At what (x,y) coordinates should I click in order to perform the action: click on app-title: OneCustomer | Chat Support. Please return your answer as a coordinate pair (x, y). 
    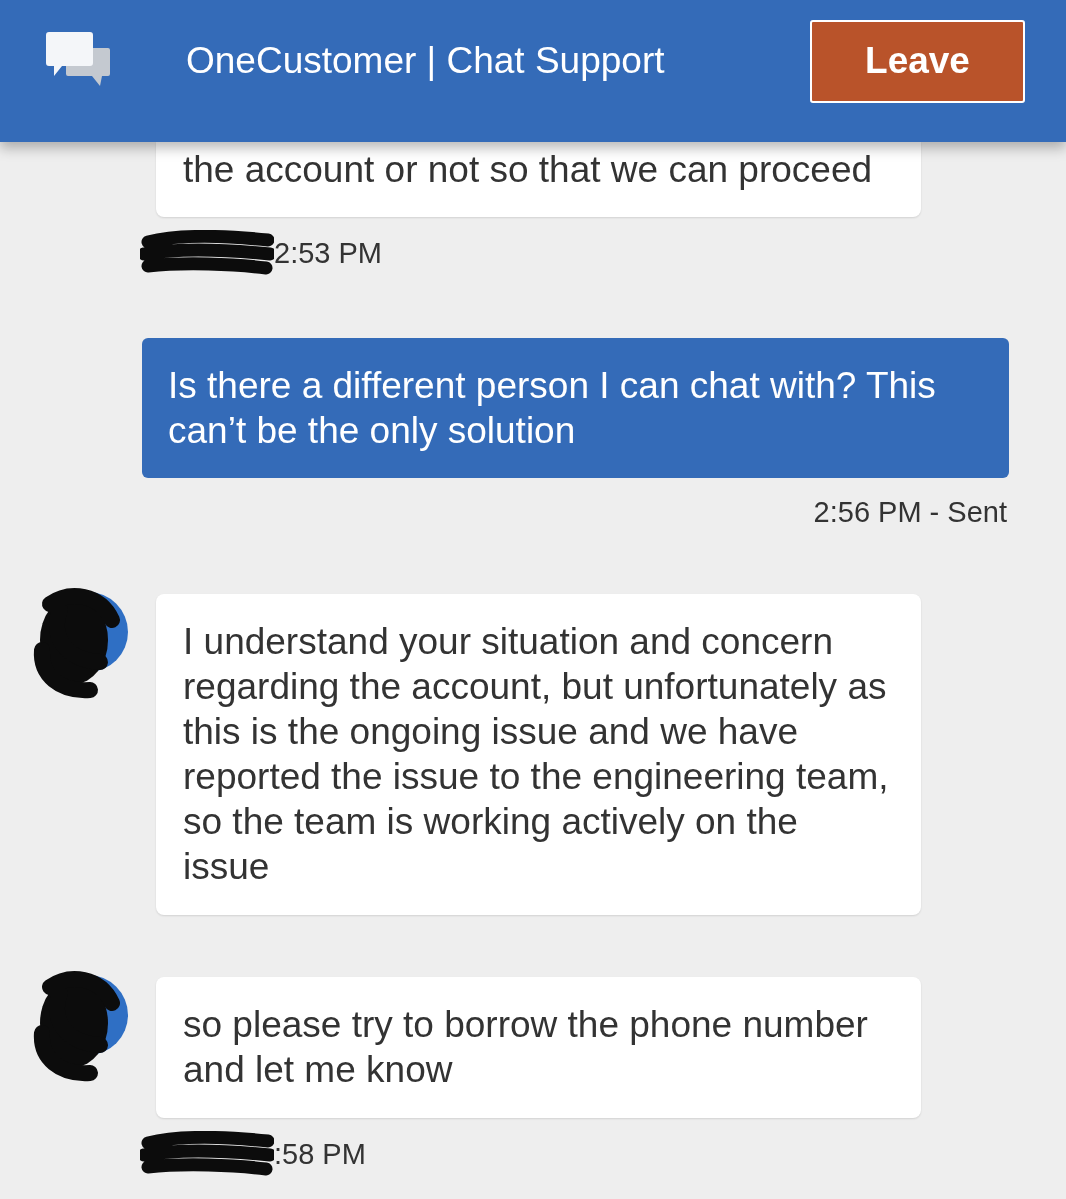
    Looking at the image, I should click on (425, 61).